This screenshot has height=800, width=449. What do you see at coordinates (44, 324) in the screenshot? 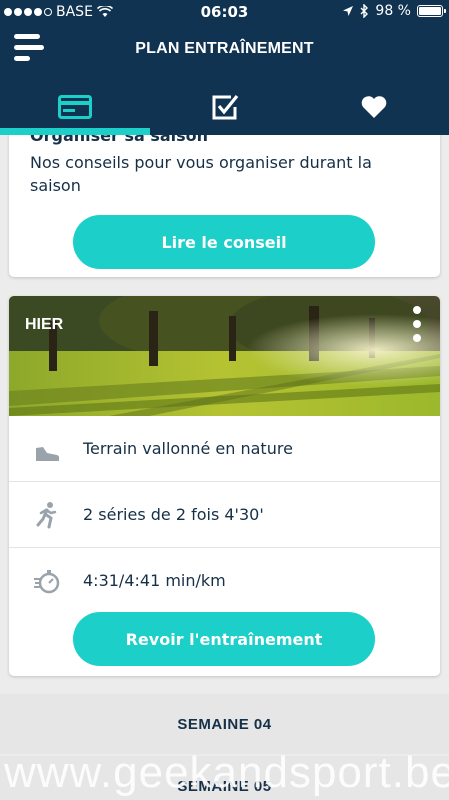
I see `day-tag: HIER` at bounding box center [44, 324].